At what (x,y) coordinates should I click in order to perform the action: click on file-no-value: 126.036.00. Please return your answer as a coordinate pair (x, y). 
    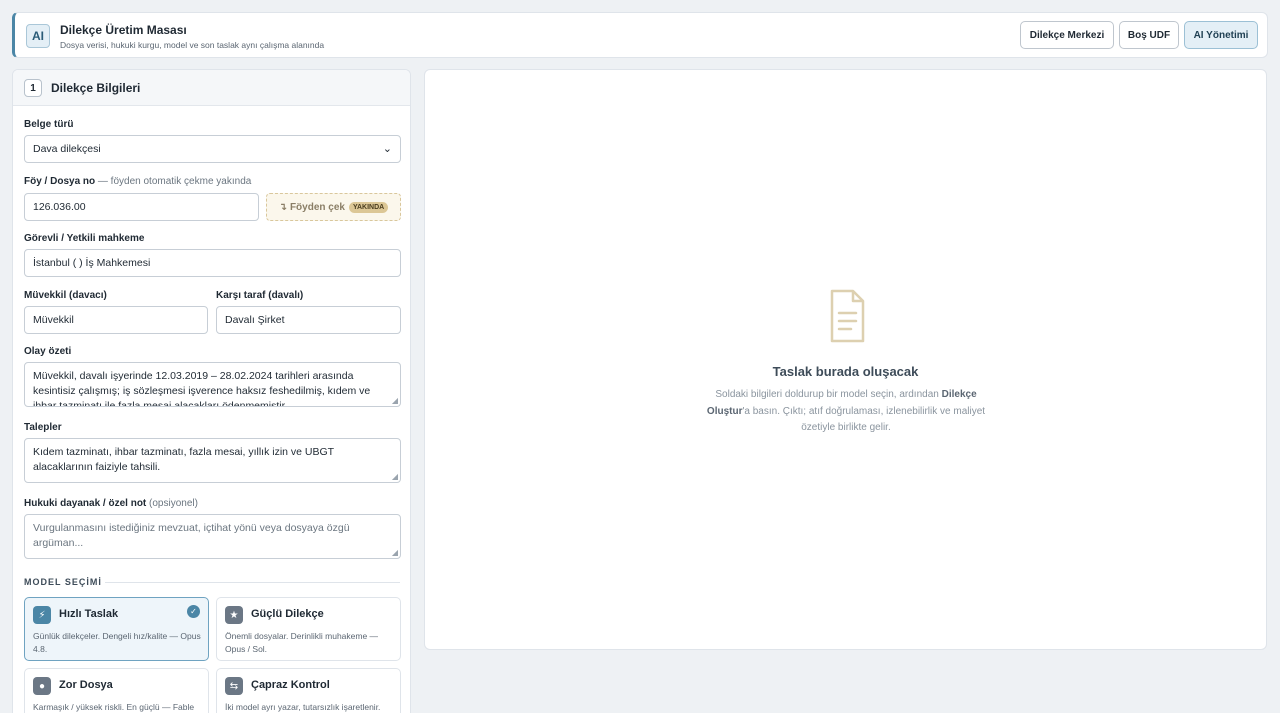
    Looking at the image, I should click on (59, 207).